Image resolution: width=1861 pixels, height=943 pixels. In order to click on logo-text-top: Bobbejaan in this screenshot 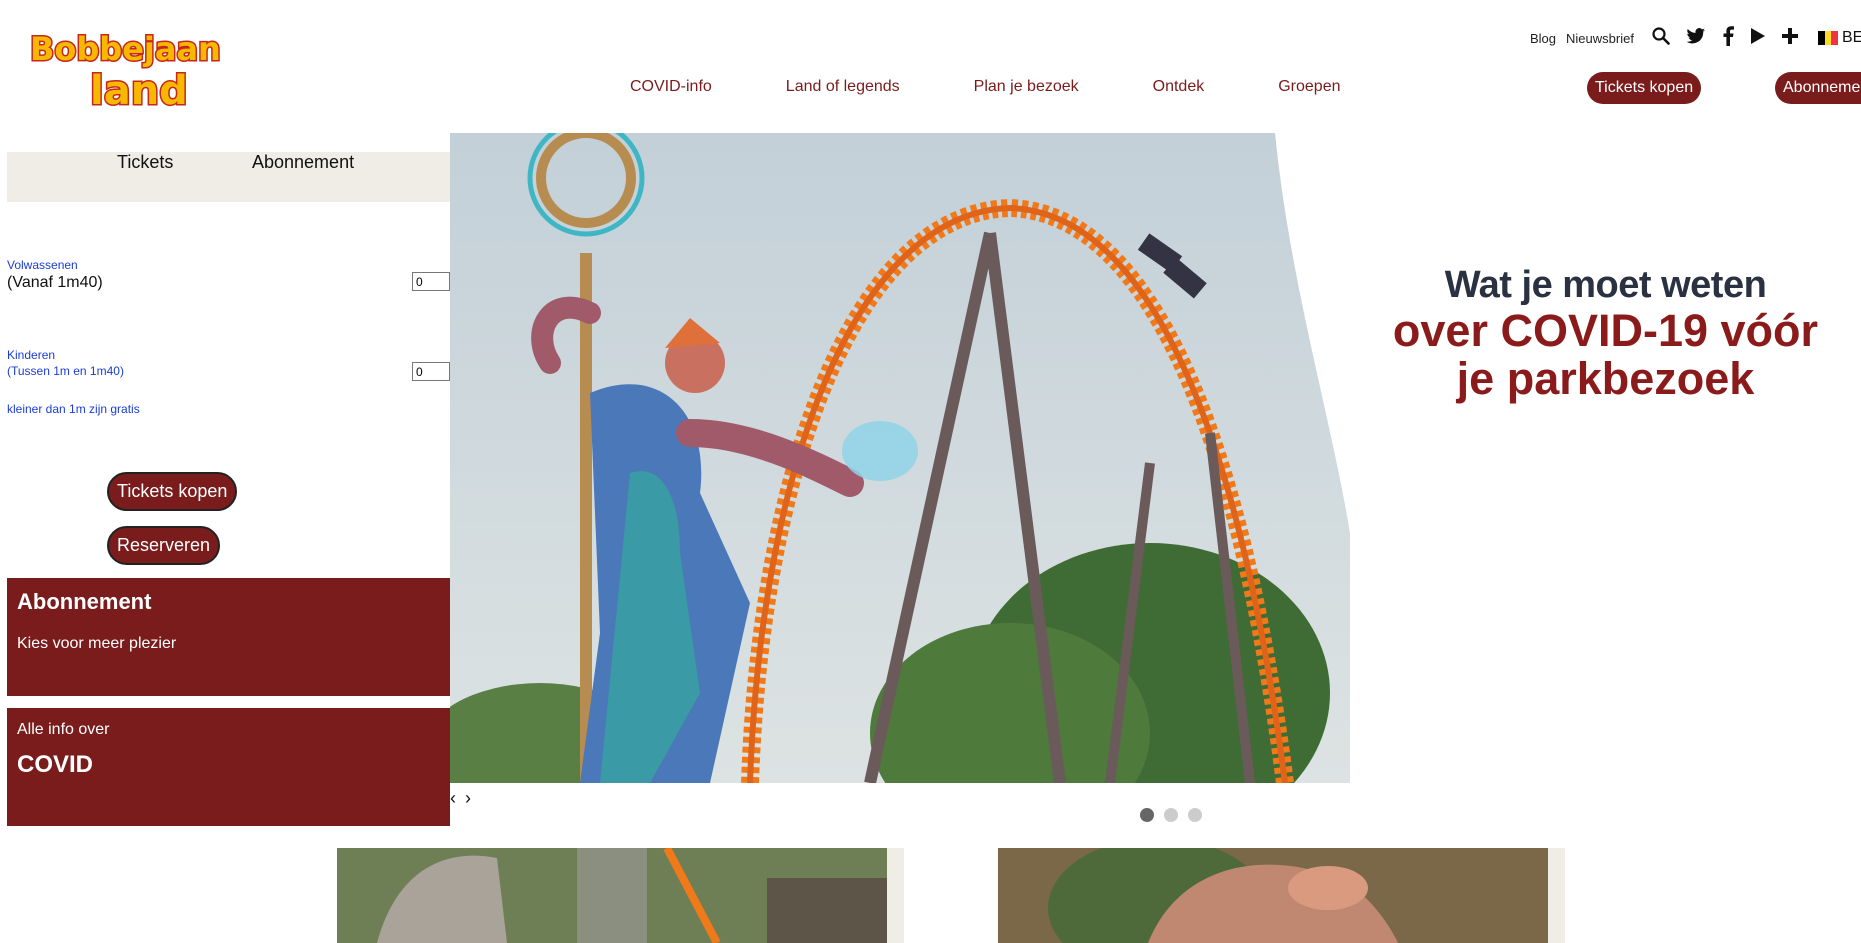, I will do `click(125, 49)`.